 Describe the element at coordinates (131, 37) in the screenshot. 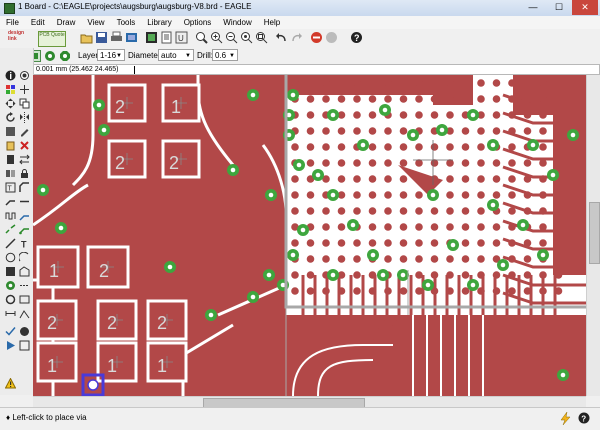

I see `cam-icon` at that location.